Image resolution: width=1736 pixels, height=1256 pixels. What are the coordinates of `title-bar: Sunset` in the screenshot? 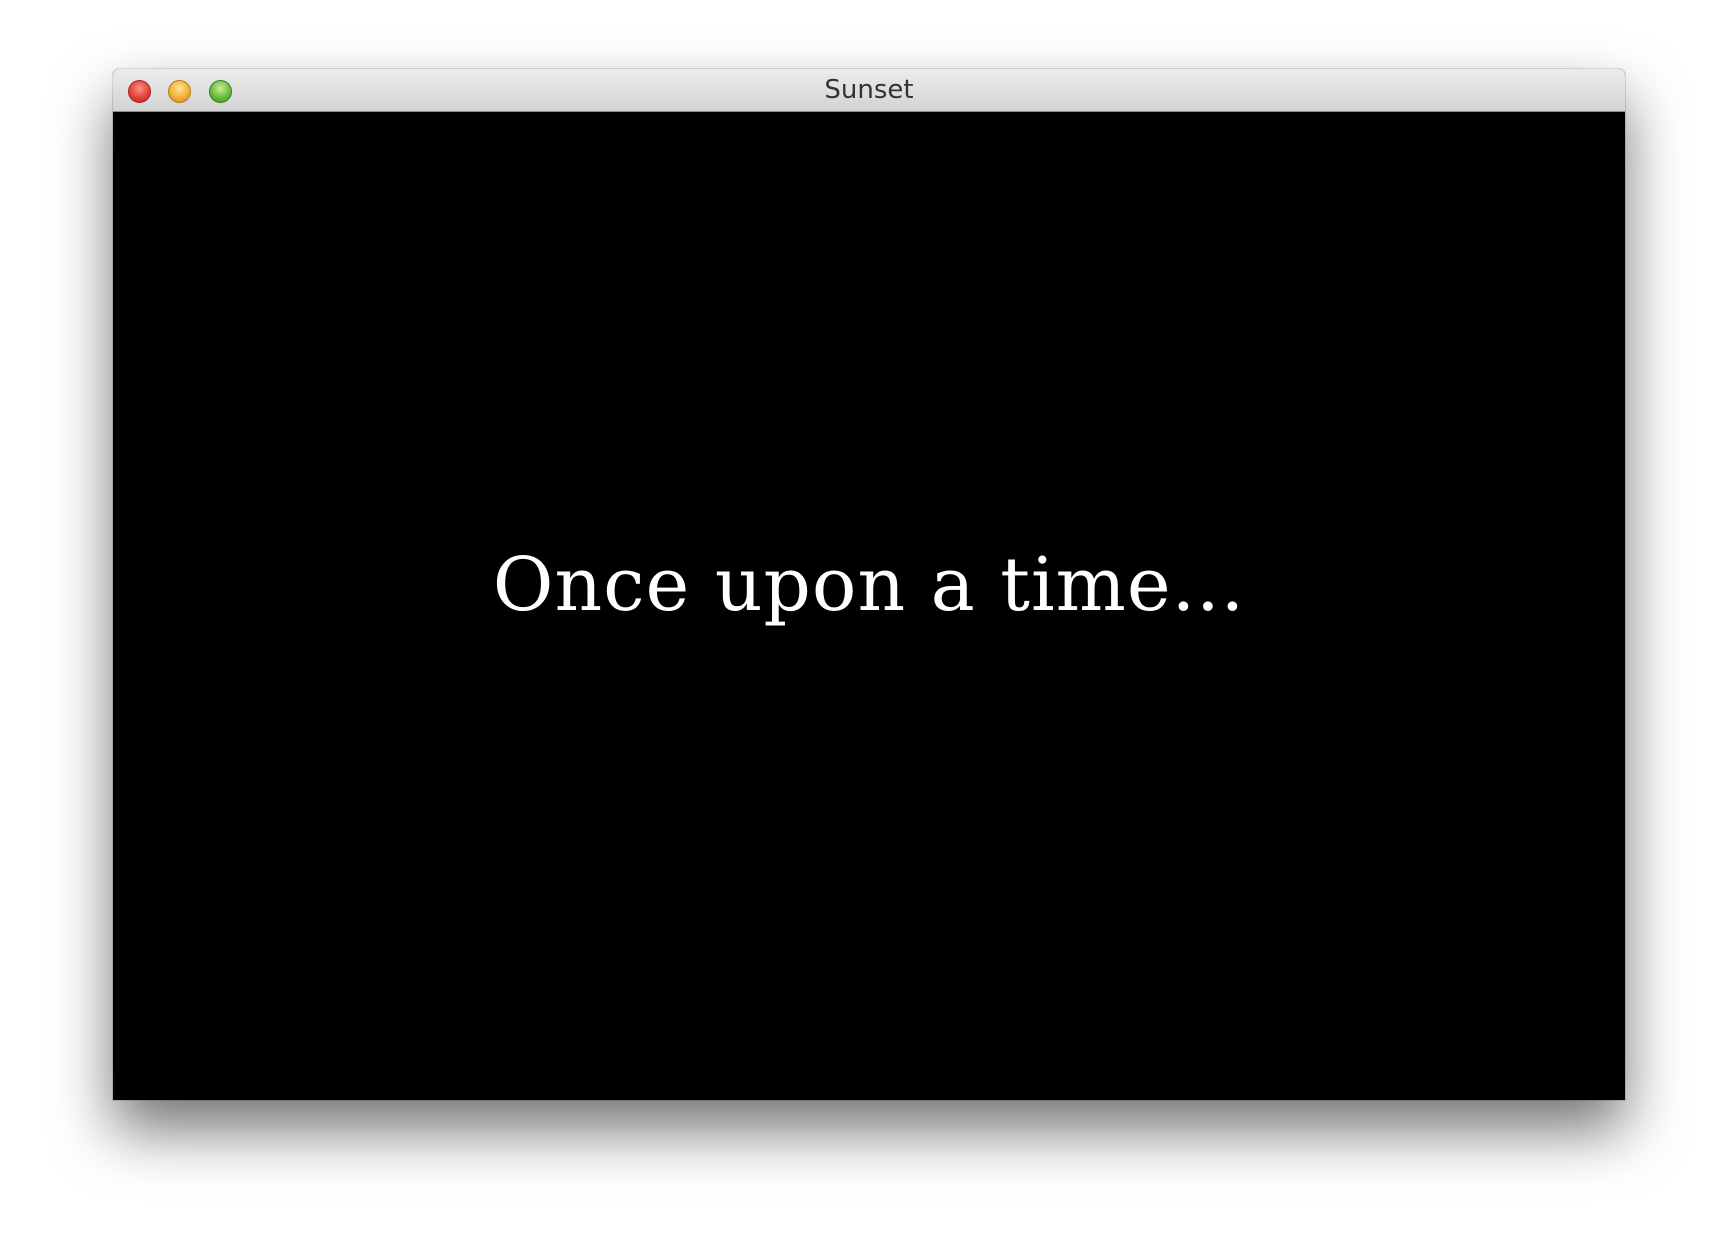 It's located at (869, 90).